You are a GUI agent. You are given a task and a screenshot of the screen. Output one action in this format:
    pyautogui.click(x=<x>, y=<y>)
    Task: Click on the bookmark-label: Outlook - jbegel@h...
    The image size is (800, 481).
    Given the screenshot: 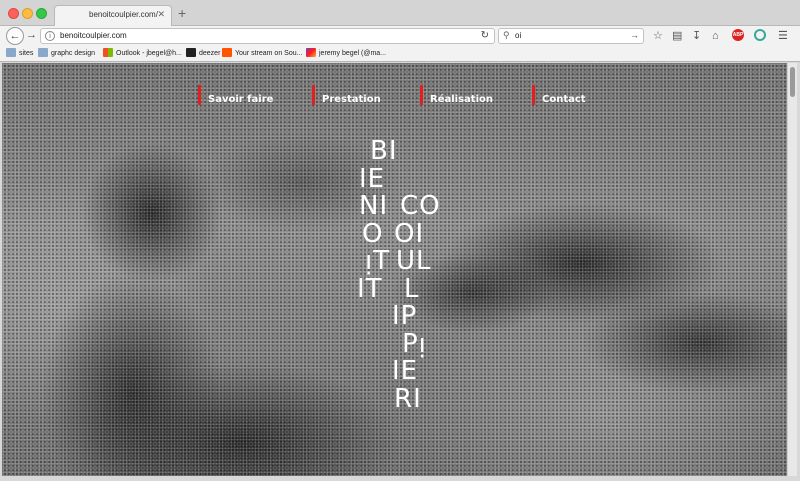 What is the action you would take?
    pyautogui.click(x=149, y=53)
    